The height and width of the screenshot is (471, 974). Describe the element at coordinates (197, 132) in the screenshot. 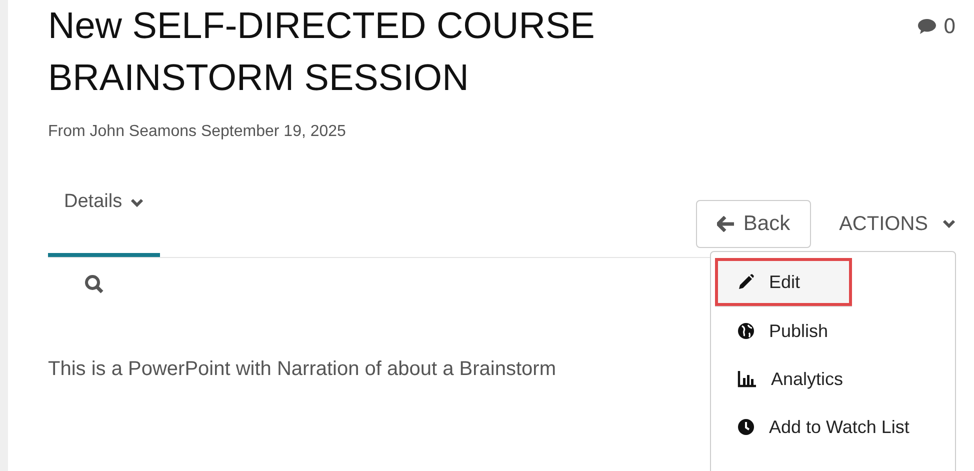

I see `byline: From John Seamons September 19, 2025` at that location.